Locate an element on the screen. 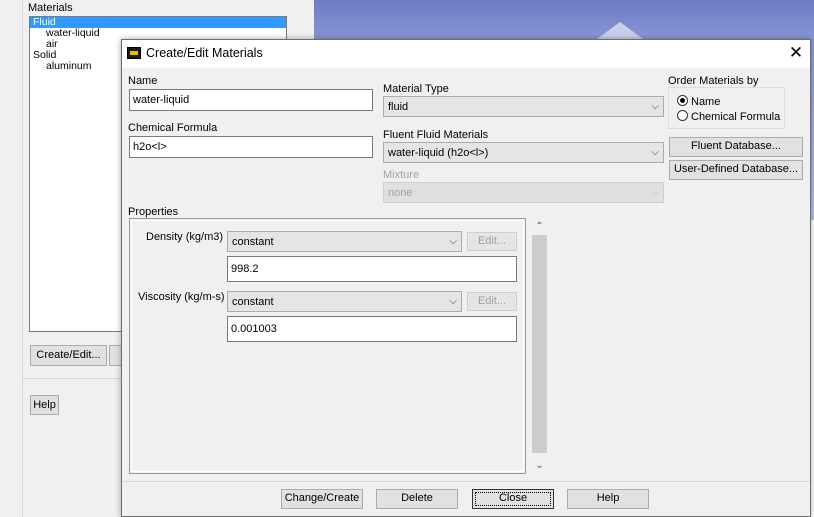 The height and width of the screenshot is (517, 814). fluent-fluid-materials-value: water-liquid (h2o<l>) is located at coordinates (438, 153).